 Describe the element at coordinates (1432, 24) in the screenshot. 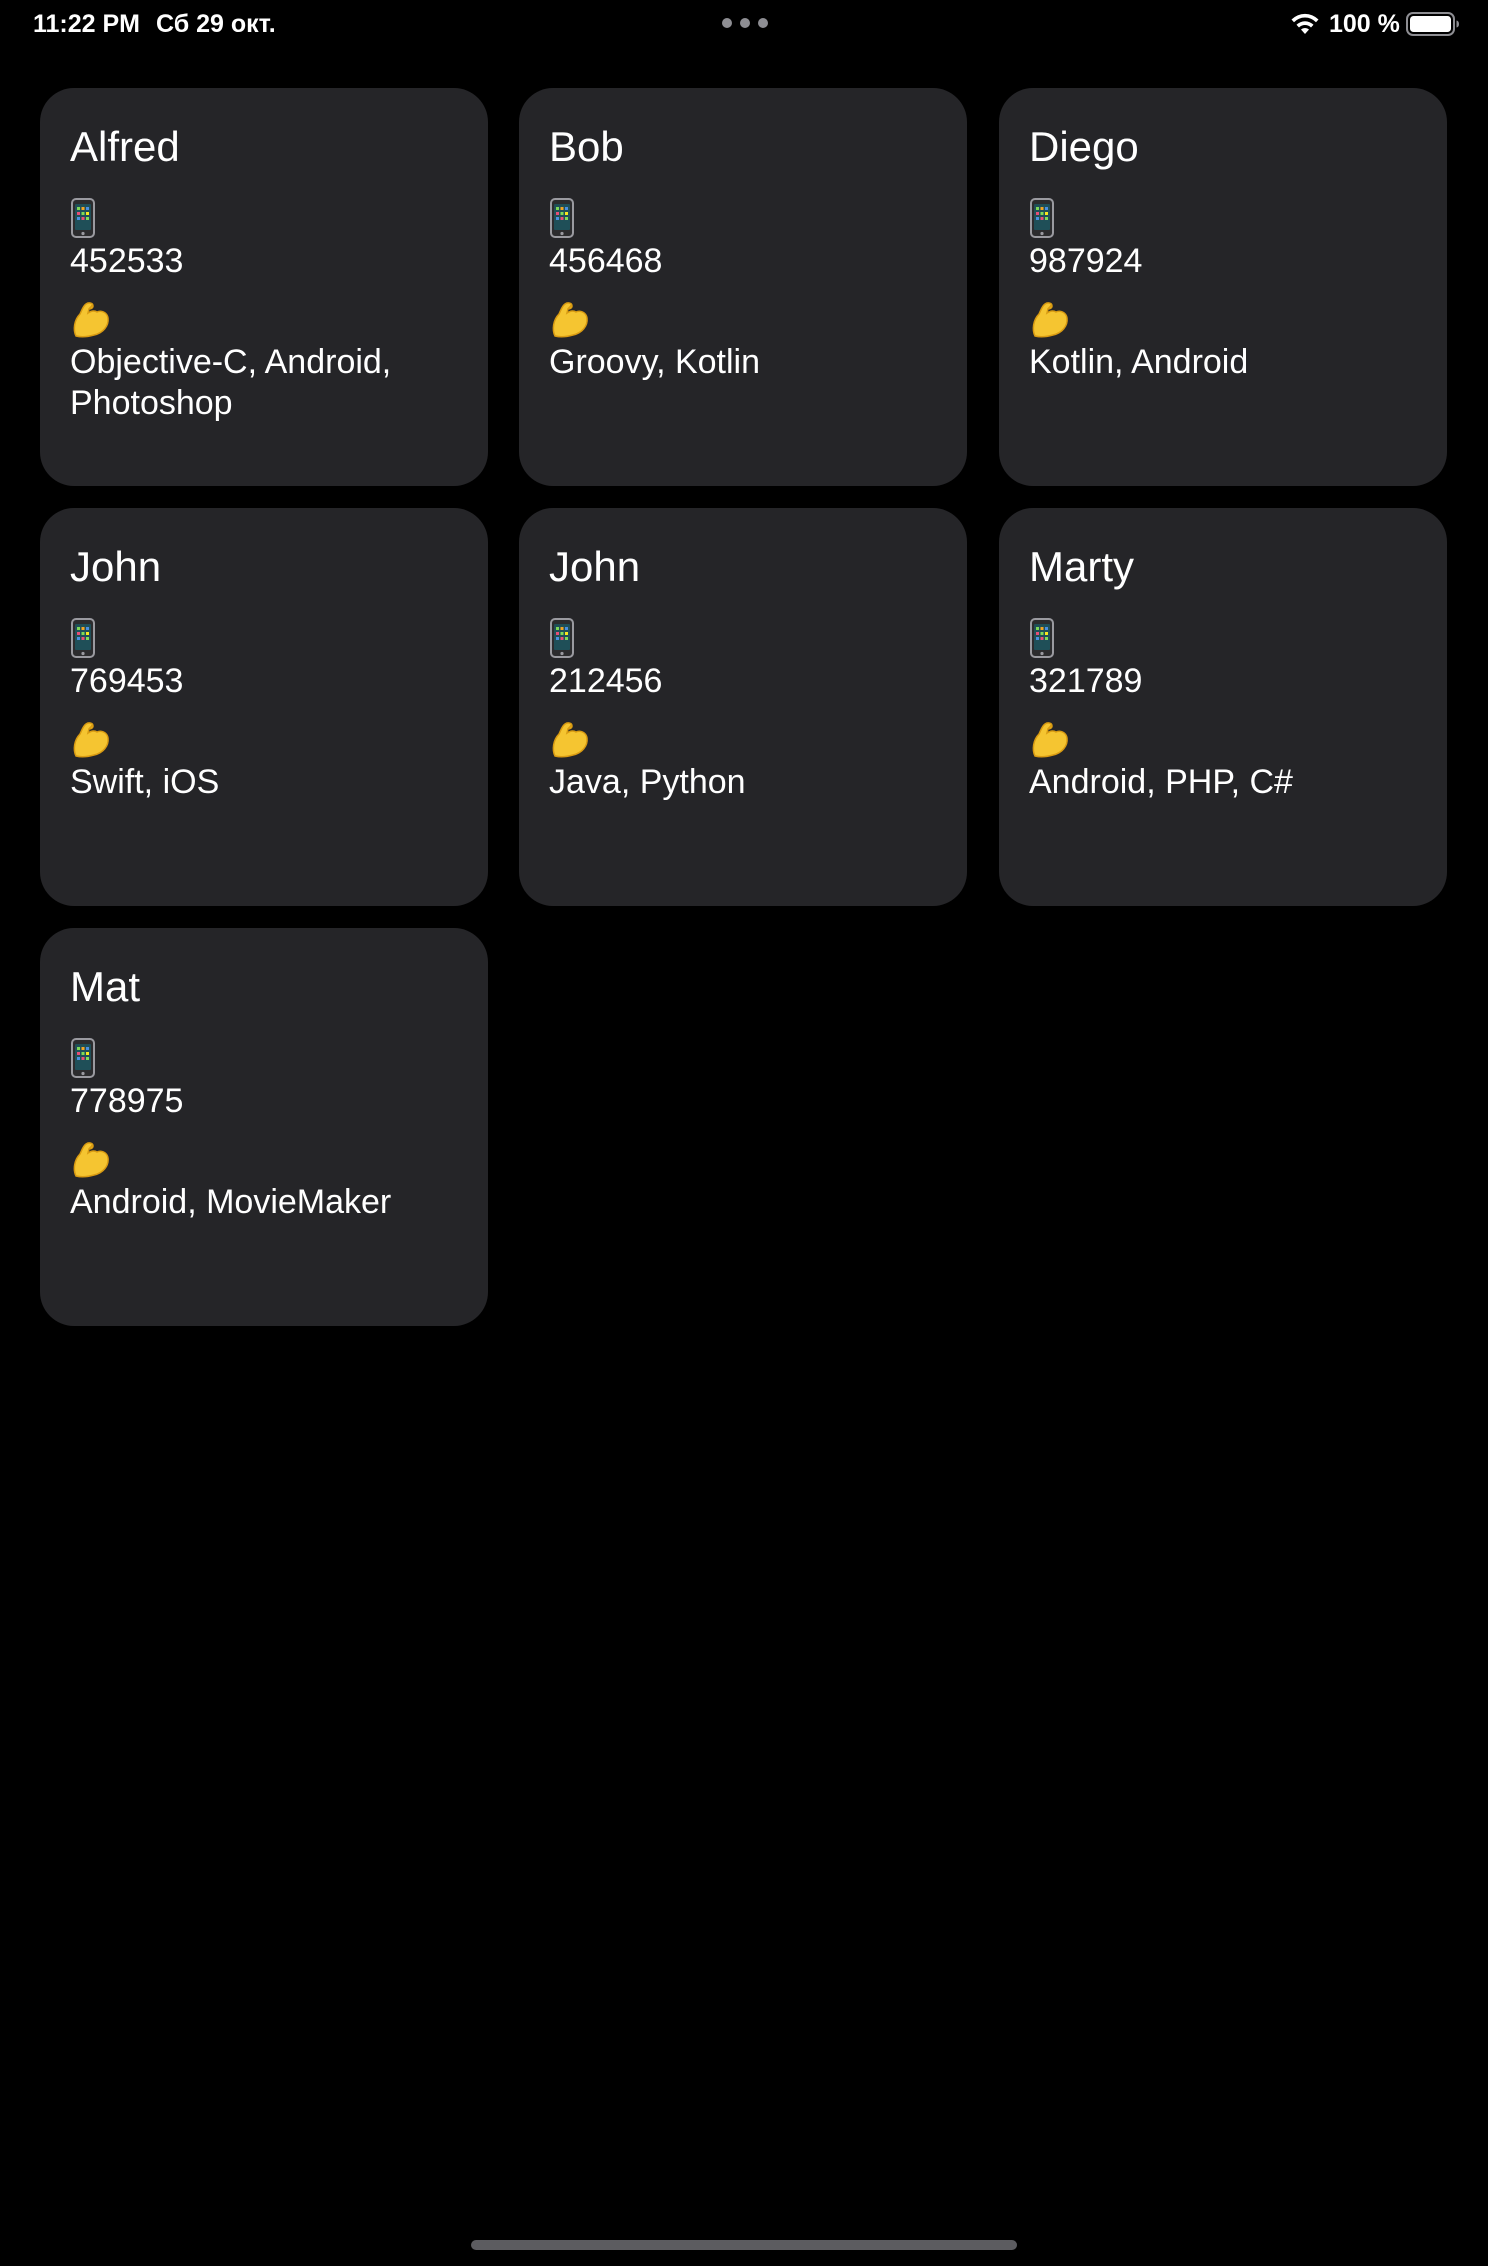

I see `battery-icon` at that location.